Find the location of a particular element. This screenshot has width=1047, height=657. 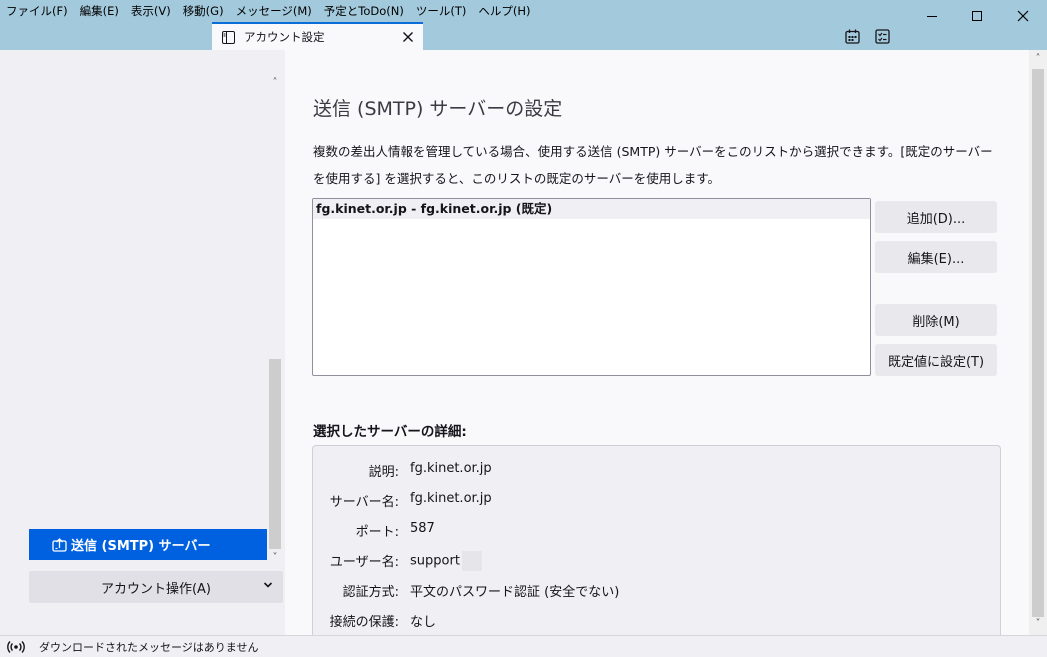

minimize-icon is located at coordinates (931, 16).